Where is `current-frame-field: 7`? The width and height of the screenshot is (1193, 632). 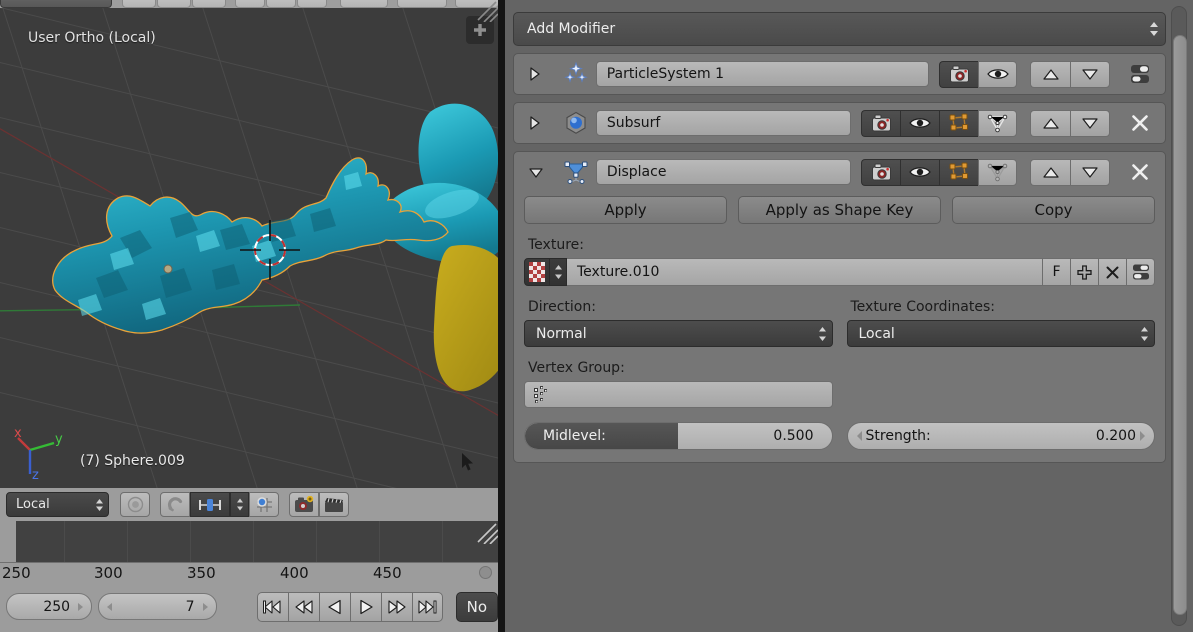 current-frame-field: 7 is located at coordinates (157, 606).